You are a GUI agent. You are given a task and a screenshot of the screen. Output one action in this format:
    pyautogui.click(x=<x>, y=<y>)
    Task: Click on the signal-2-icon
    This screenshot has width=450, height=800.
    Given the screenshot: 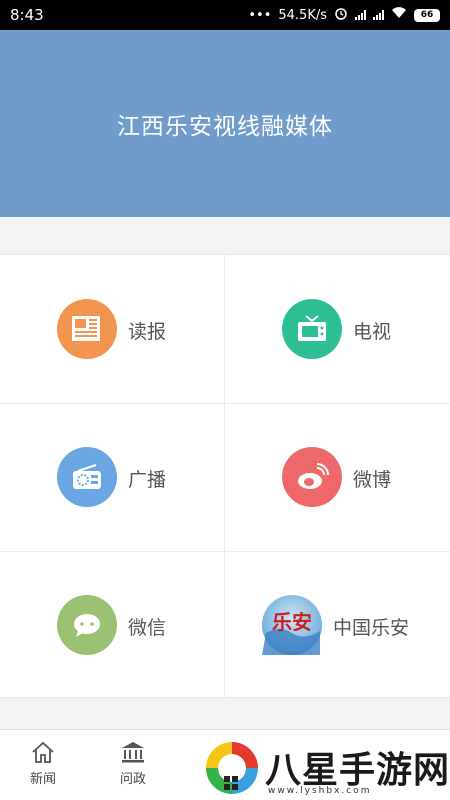 What is the action you would take?
    pyautogui.click(x=378, y=15)
    